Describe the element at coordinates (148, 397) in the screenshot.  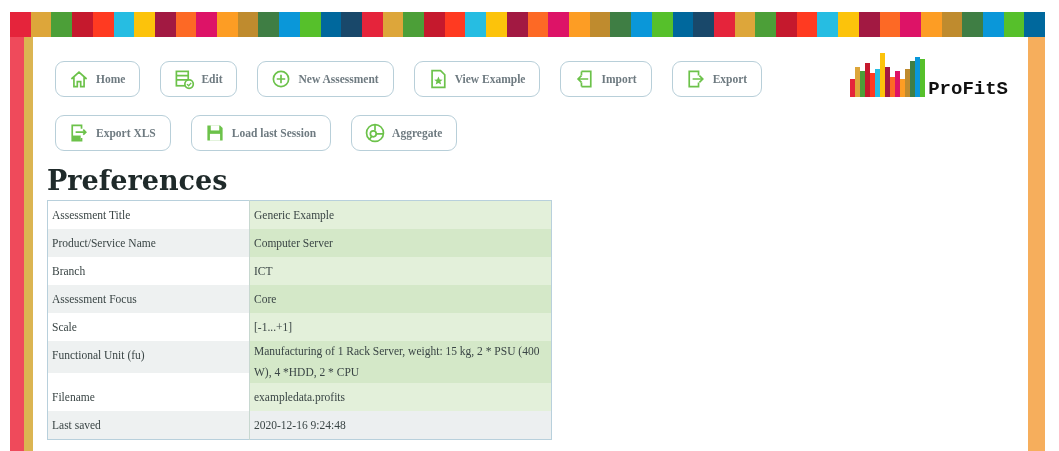
I see `table-cell: Filename` at that location.